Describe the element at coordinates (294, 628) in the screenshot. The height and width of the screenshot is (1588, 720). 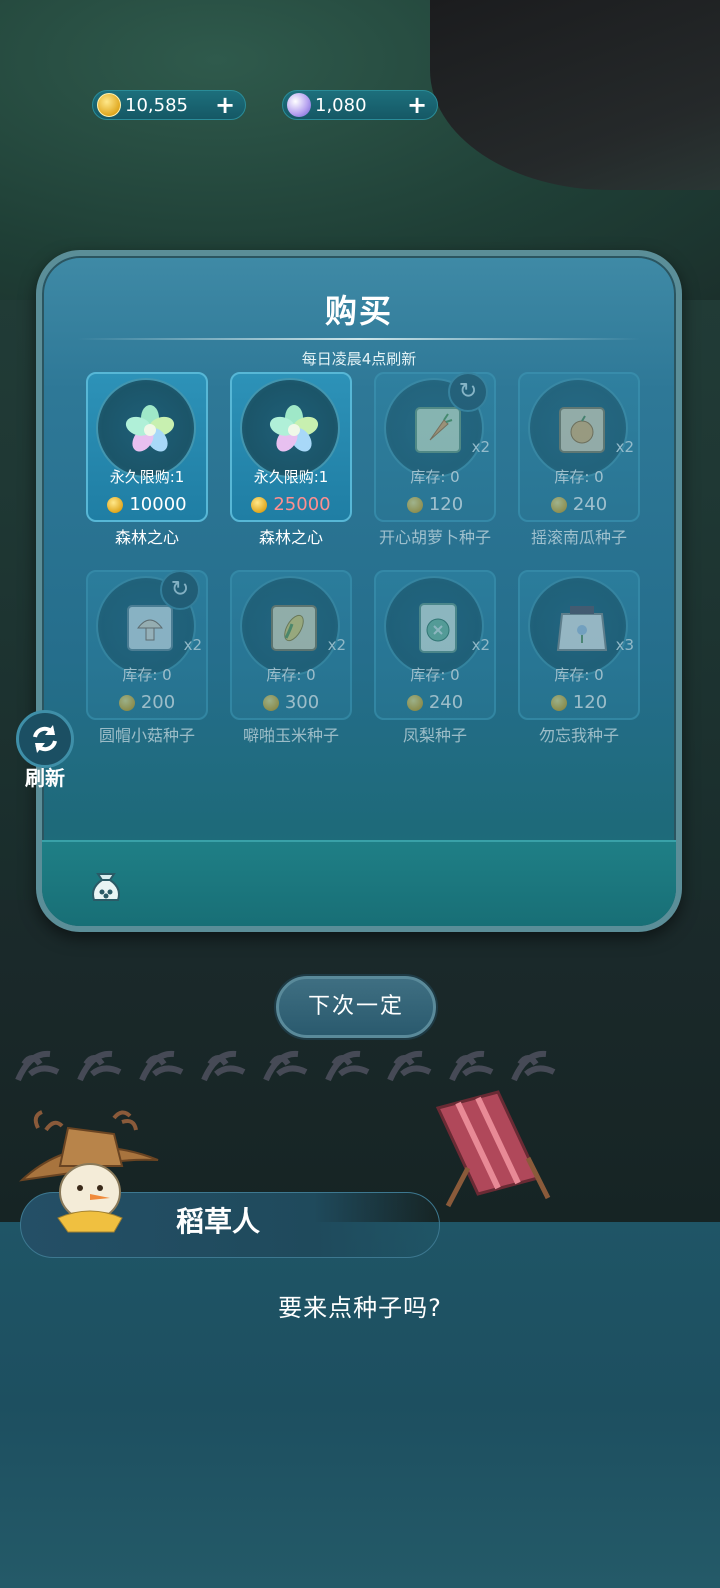
I see `corn-seed-icon` at that location.